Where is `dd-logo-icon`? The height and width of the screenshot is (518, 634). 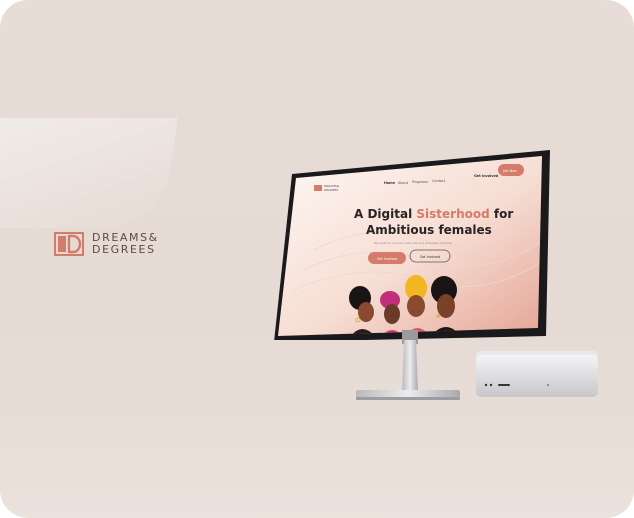
dd-logo-icon is located at coordinates (69, 244).